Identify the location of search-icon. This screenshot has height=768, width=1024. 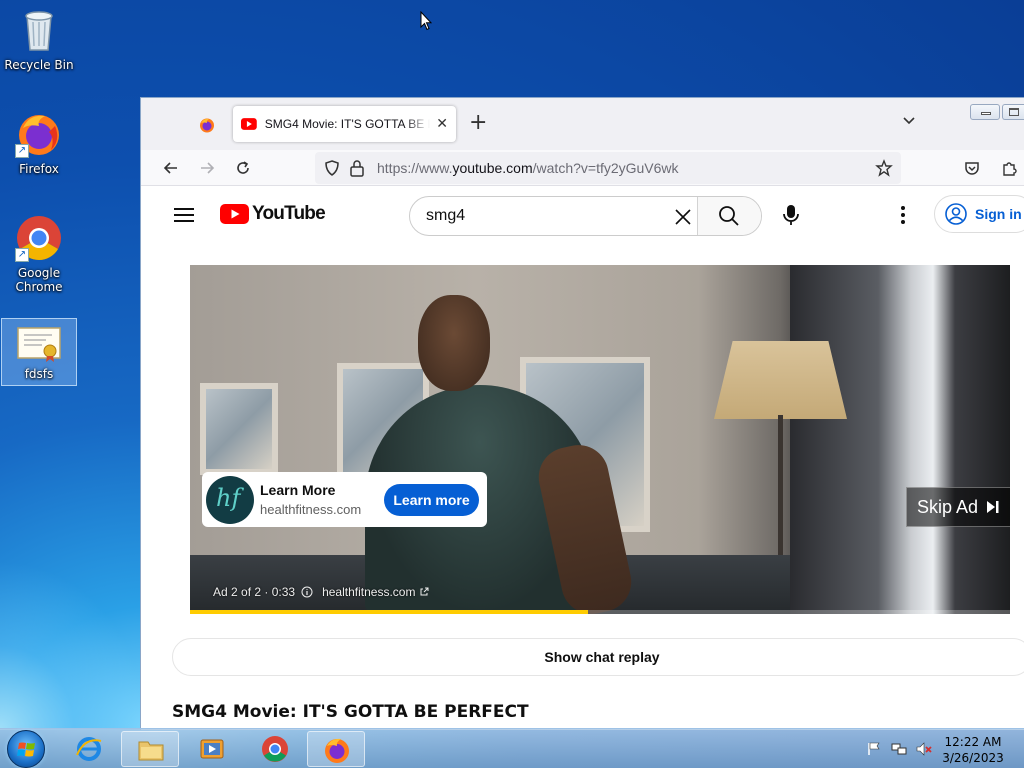
(729, 216).